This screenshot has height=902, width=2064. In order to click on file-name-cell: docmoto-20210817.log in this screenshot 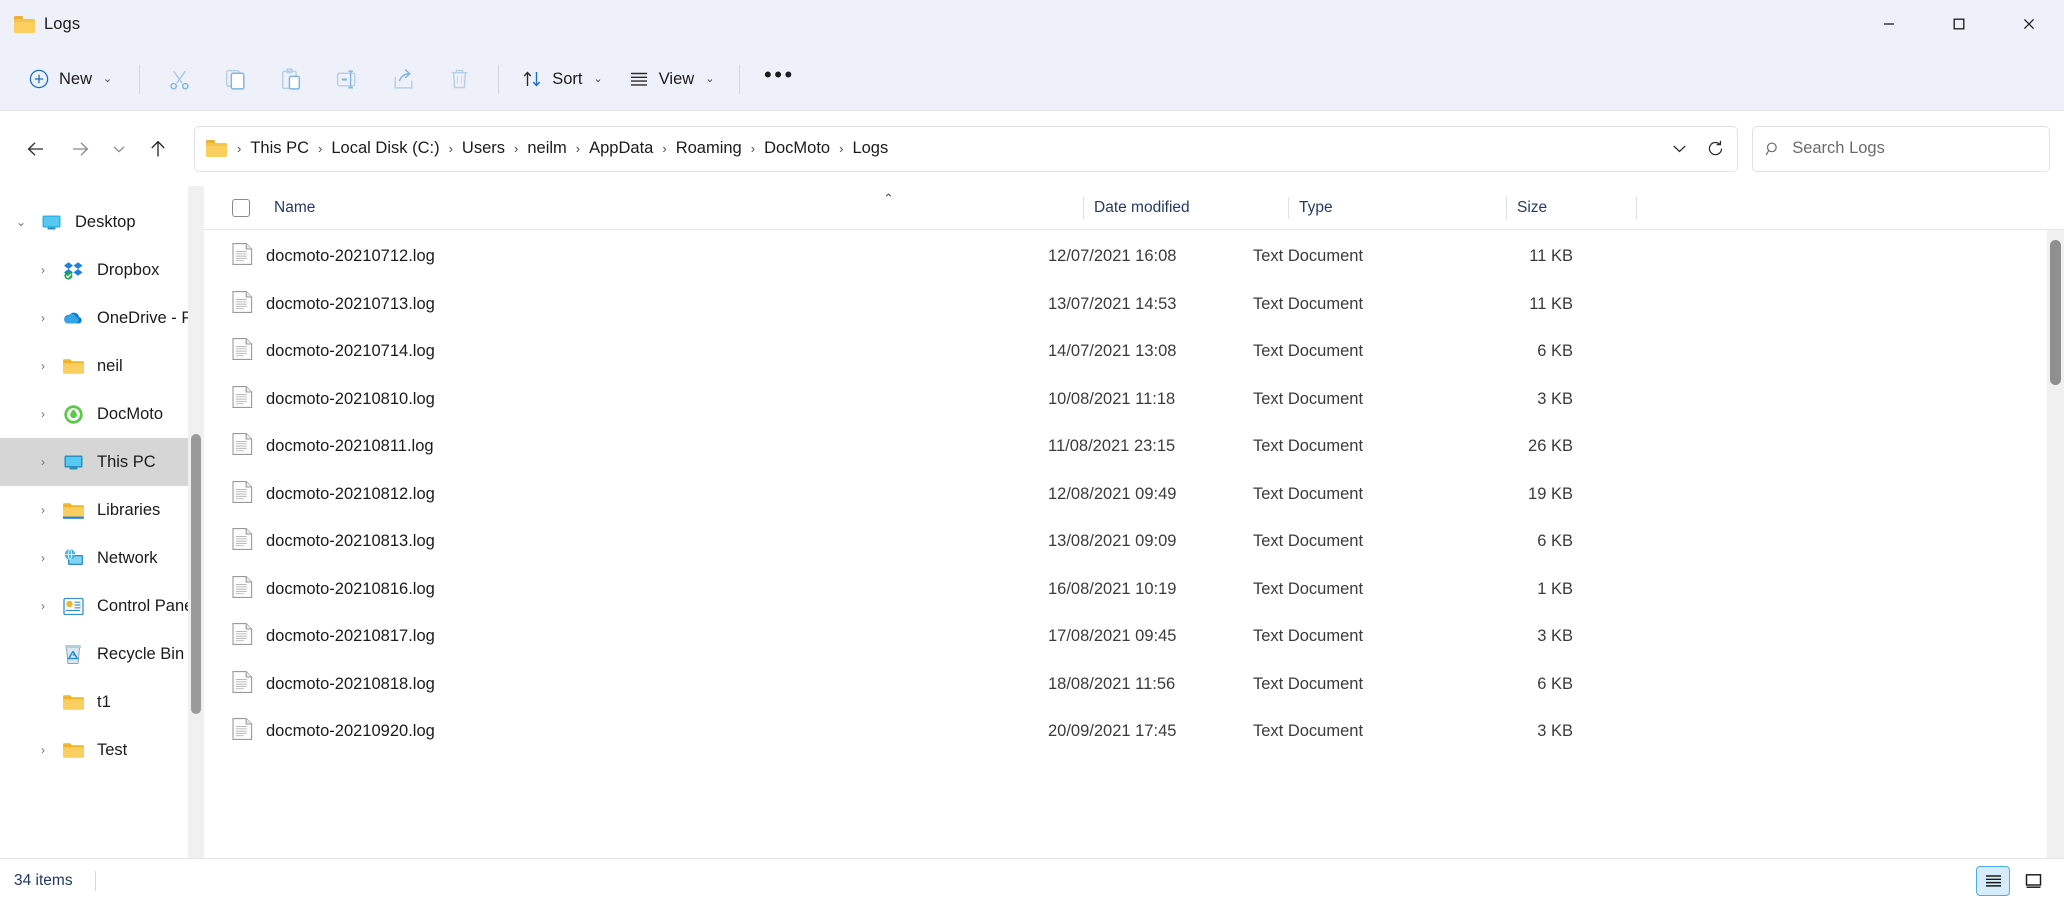, I will do `click(628, 636)`.